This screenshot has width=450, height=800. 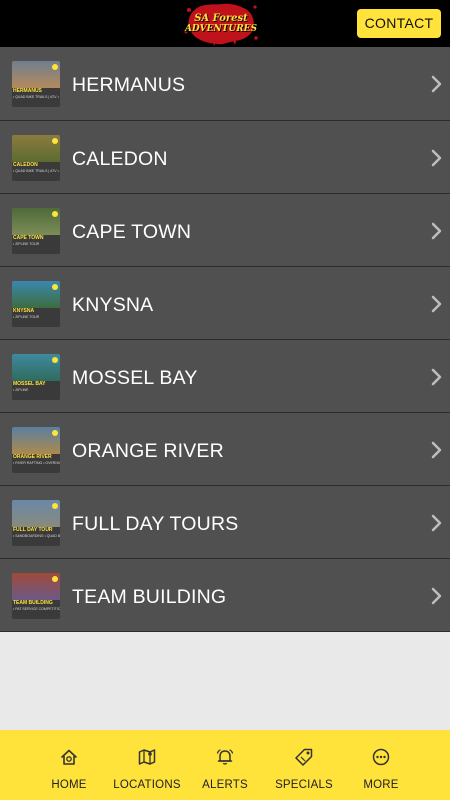 What do you see at coordinates (32, 457) in the screenshot?
I see `thumbnail-title: ORANGE RIVER` at bounding box center [32, 457].